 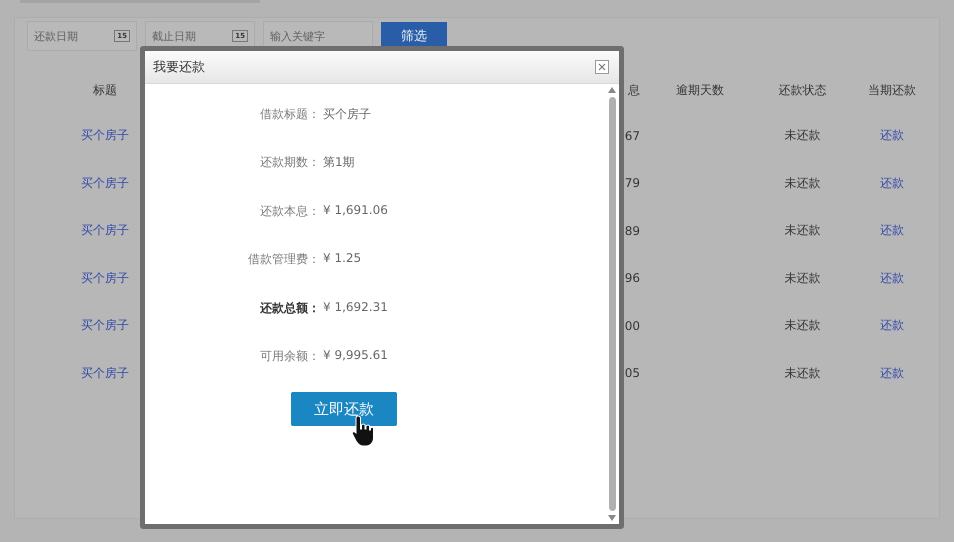 I want to click on field-value: ¥ 9,995.61, so click(x=355, y=355).